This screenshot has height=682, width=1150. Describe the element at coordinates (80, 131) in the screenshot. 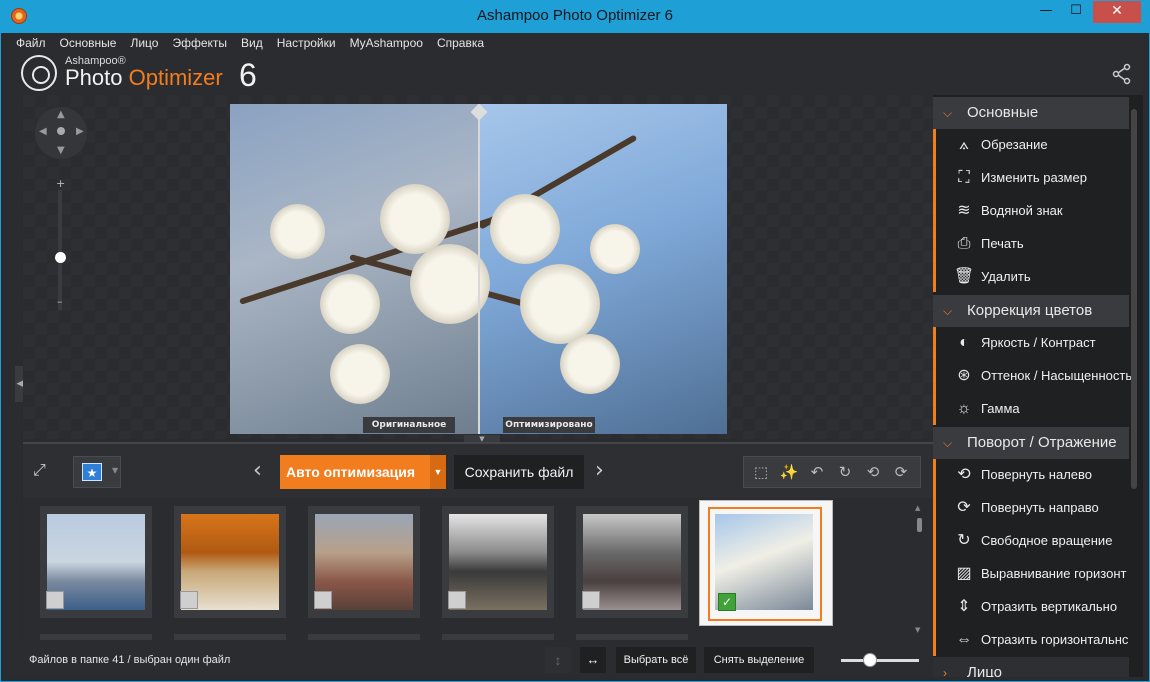

I see `pan-right-icon: ▶` at that location.